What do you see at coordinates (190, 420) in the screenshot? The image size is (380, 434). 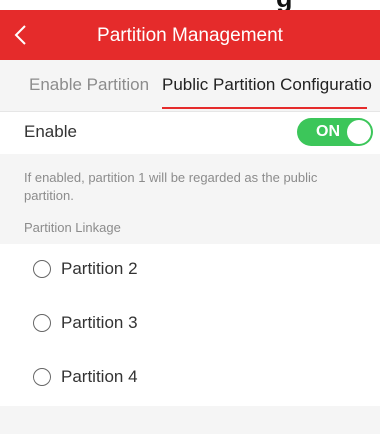 I see `bottom-spacer` at bounding box center [190, 420].